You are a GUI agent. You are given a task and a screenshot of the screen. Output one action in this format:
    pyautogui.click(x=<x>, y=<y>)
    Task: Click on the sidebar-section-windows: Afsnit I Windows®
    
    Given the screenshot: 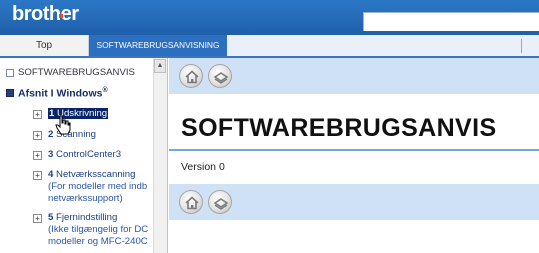 What is the action you would take?
    pyautogui.click(x=63, y=93)
    